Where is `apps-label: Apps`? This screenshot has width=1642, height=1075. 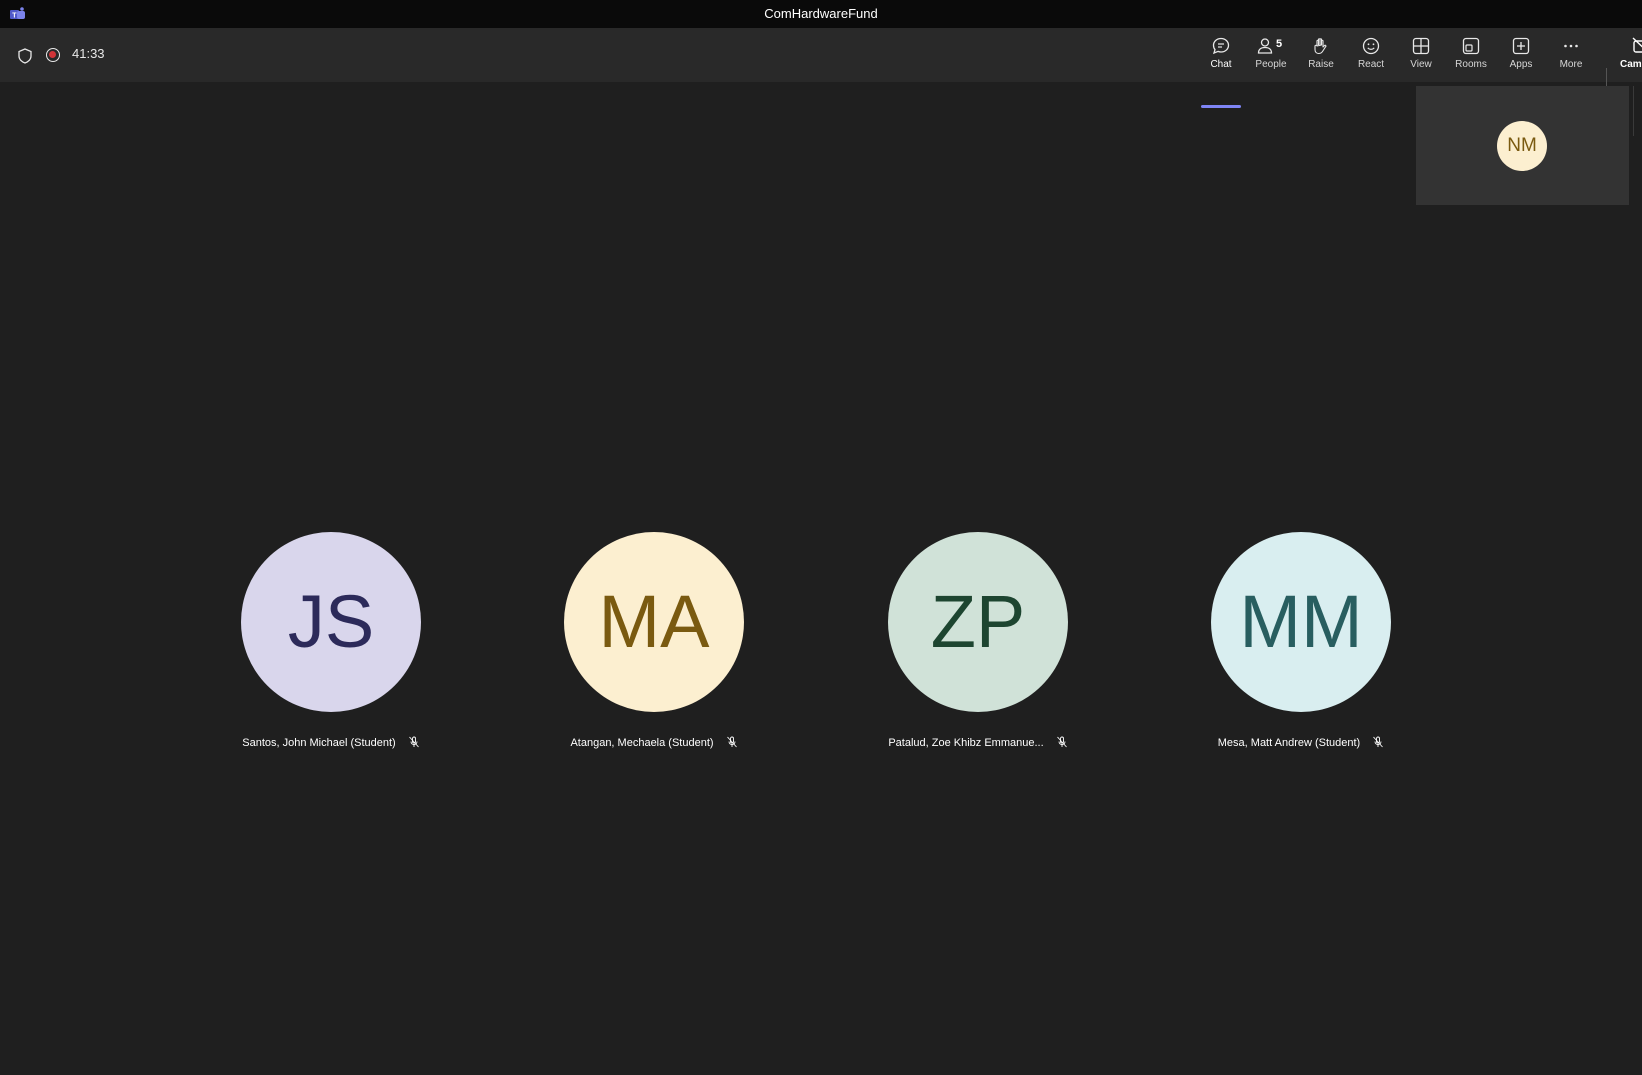
apps-label: Apps is located at coordinates (1521, 64).